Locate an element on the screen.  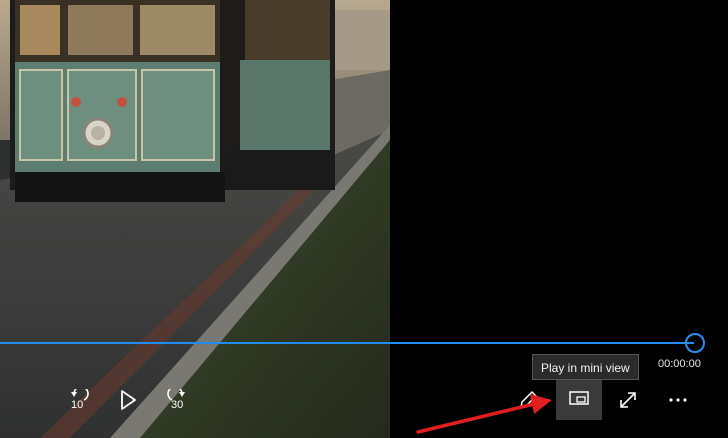
forward-button: 30 is located at coordinates (178, 400).